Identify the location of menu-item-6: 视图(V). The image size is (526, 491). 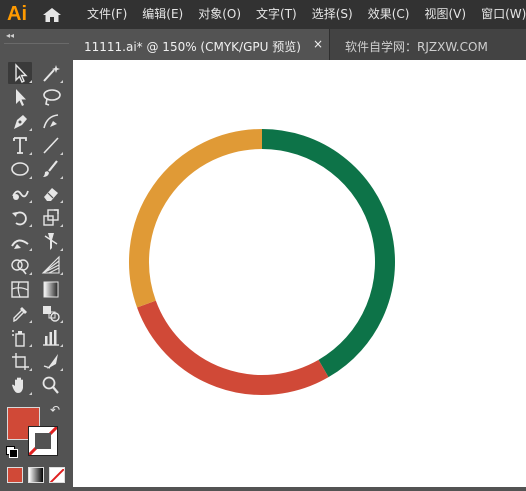
(445, 14).